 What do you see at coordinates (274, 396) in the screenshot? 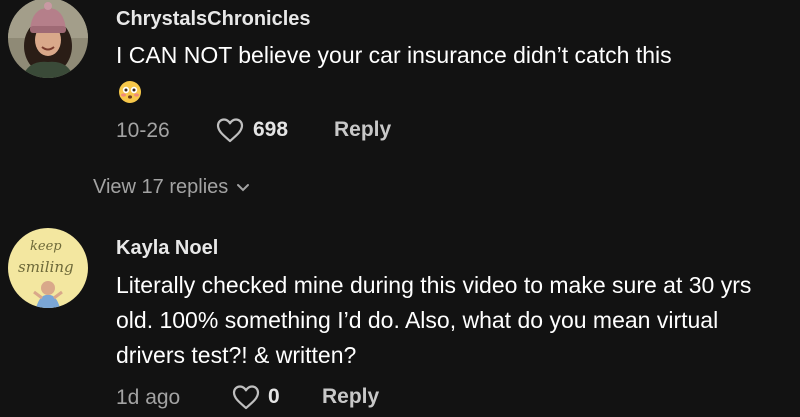
I see `like-count: 0` at bounding box center [274, 396].